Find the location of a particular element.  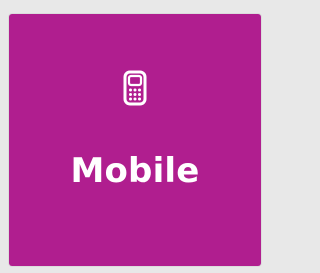

tile-label: Mobile is located at coordinates (135, 171).